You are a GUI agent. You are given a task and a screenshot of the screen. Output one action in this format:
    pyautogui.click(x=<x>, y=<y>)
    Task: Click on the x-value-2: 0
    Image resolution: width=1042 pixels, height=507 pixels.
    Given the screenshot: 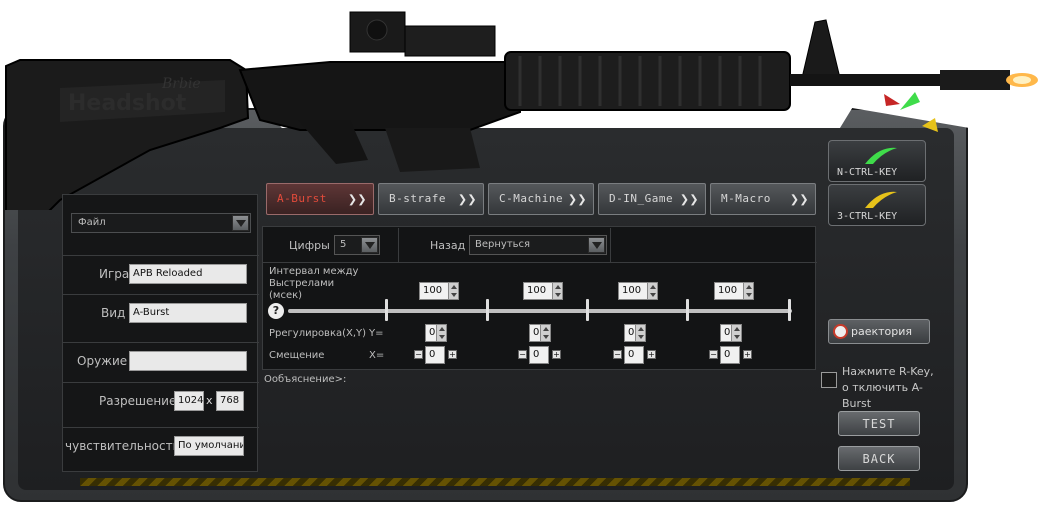 What is the action you would take?
    pyautogui.click(x=536, y=354)
    